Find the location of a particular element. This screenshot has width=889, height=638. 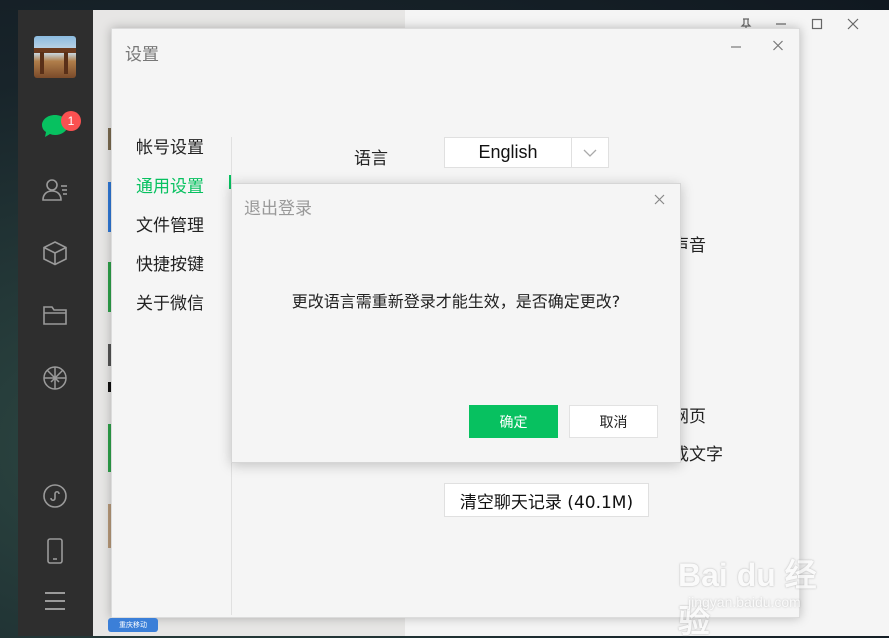

phone-icon is located at coordinates (55, 551).